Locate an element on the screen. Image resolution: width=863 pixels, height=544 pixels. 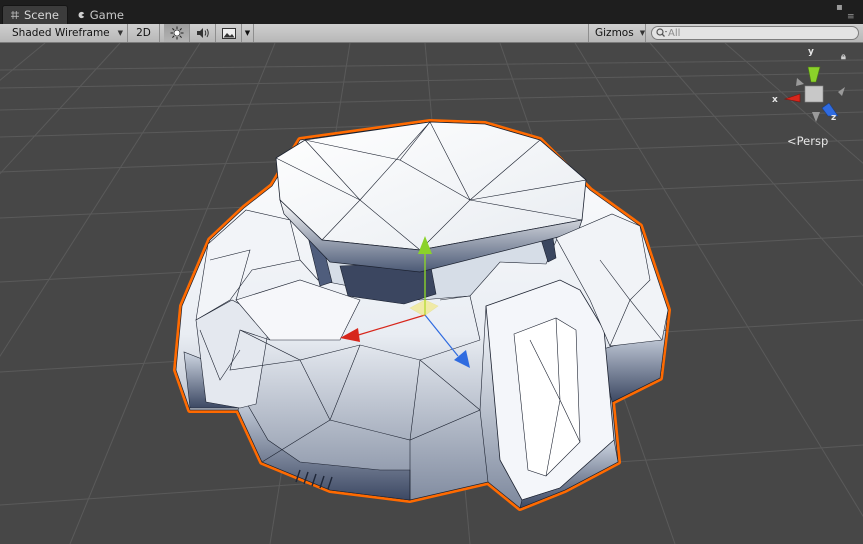
game-pacman-icon is located at coordinates (81, 14).